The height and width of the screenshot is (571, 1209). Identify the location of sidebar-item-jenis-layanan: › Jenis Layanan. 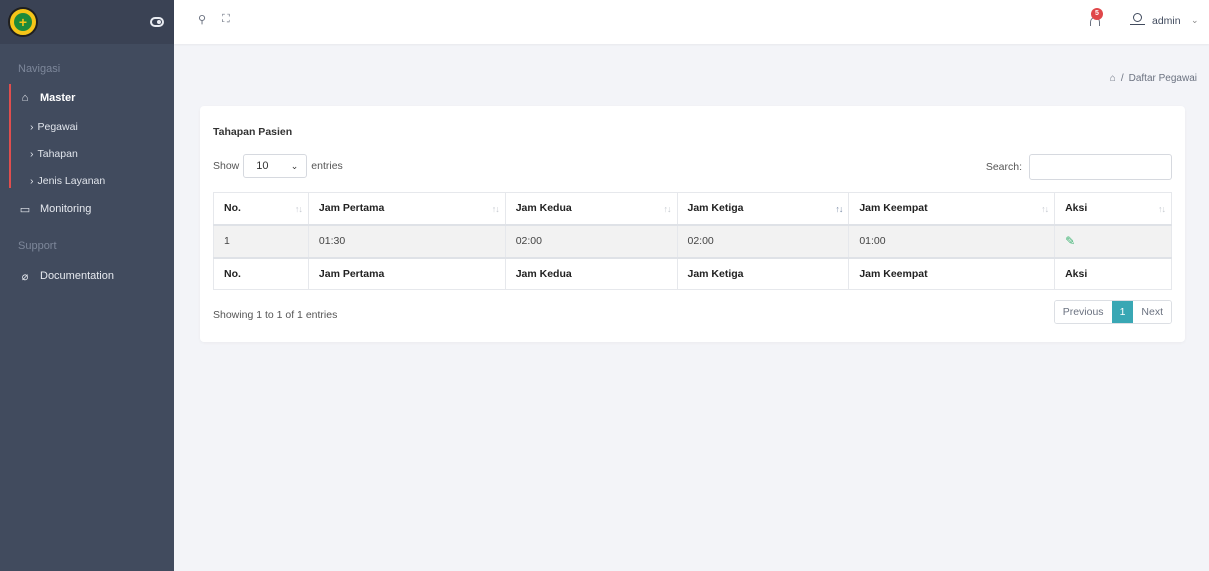
(87, 180).